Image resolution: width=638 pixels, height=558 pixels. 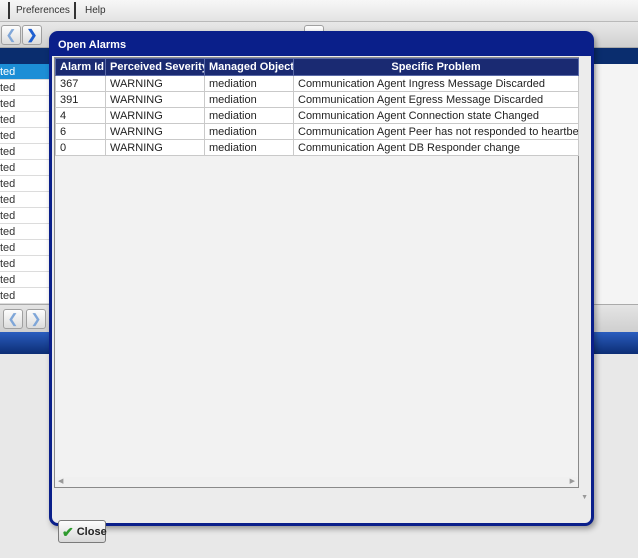 What do you see at coordinates (32, 35) in the screenshot?
I see `forward-arrow-icon: ❯` at bounding box center [32, 35].